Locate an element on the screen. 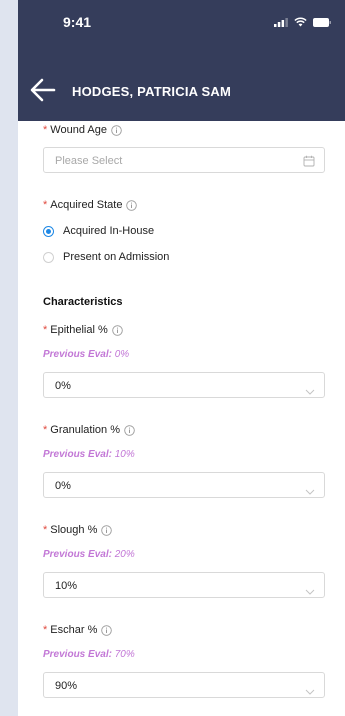 The height and width of the screenshot is (716, 345). acquired-state-label: * Acquired State is located at coordinates (90, 205).